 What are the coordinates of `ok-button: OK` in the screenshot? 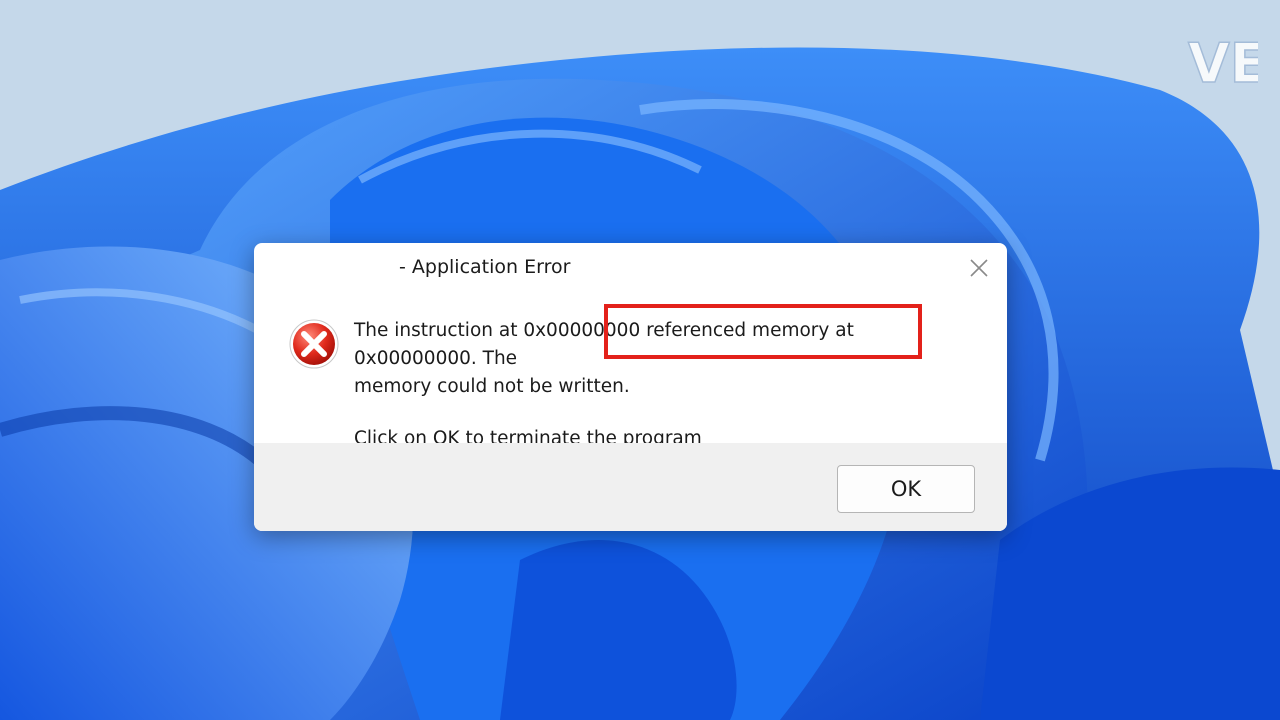 It's located at (906, 489).